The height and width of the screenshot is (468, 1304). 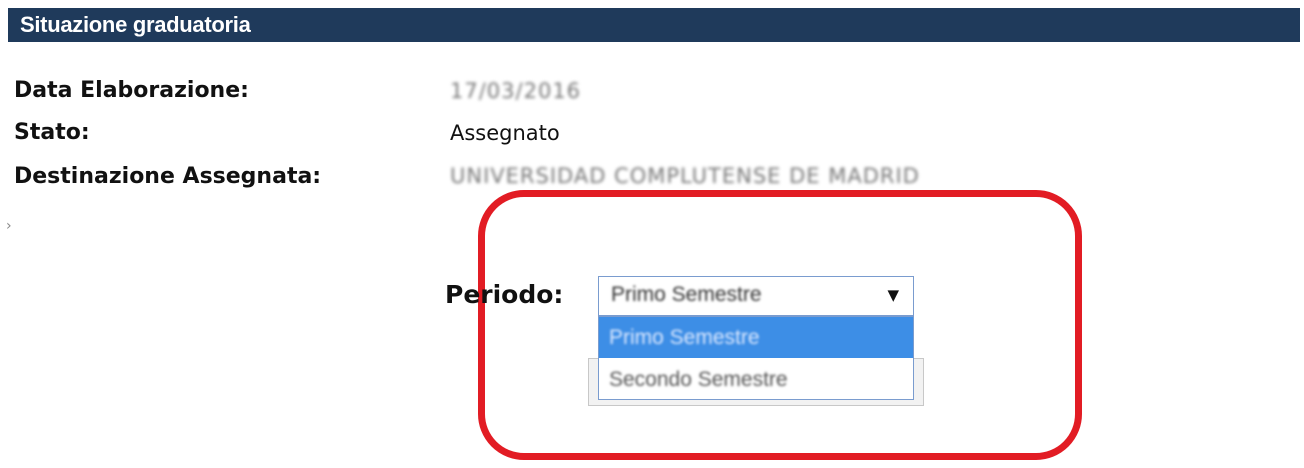 What do you see at coordinates (505, 133) in the screenshot?
I see `stato-value: Assegnato` at bounding box center [505, 133].